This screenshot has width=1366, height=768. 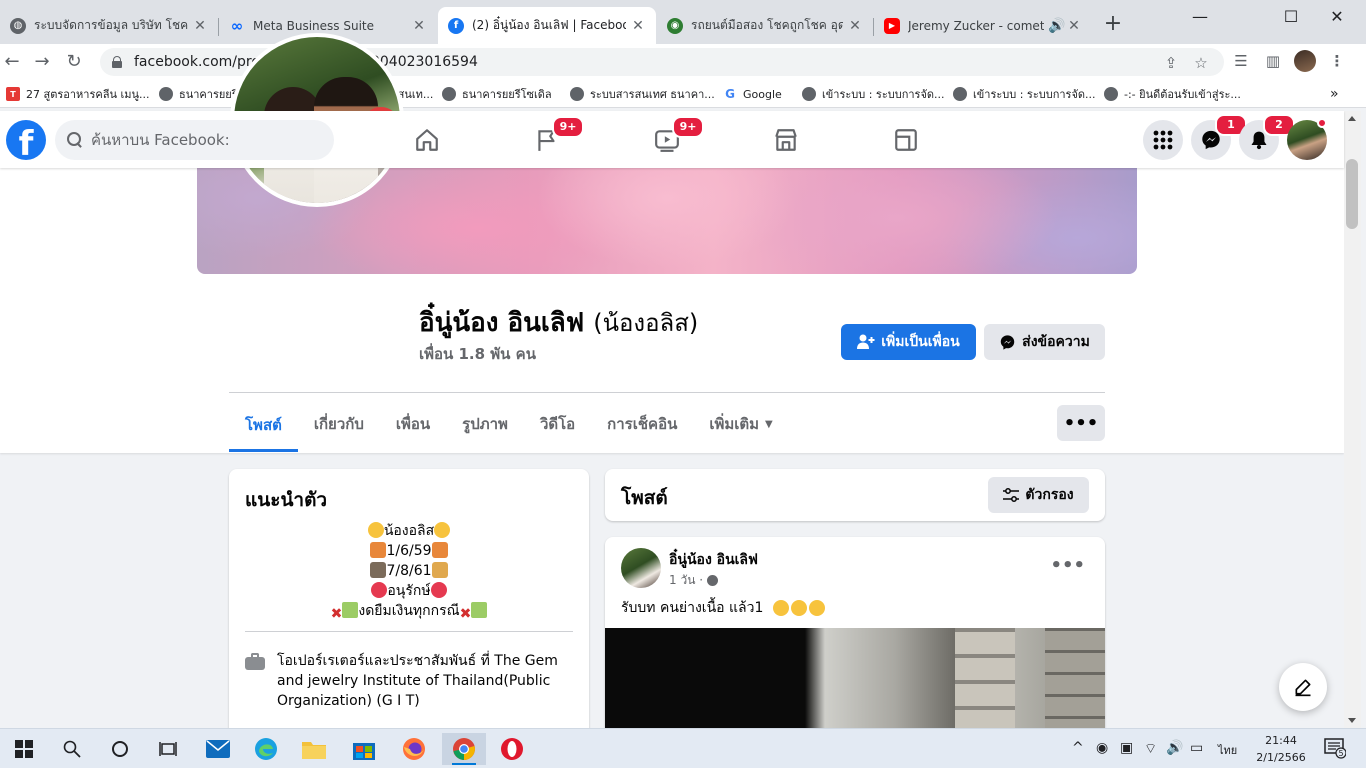 What do you see at coordinates (557, 424) in the screenshot?
I see `tab-videos: วิดีโอ` at bounding box center [557, 424].